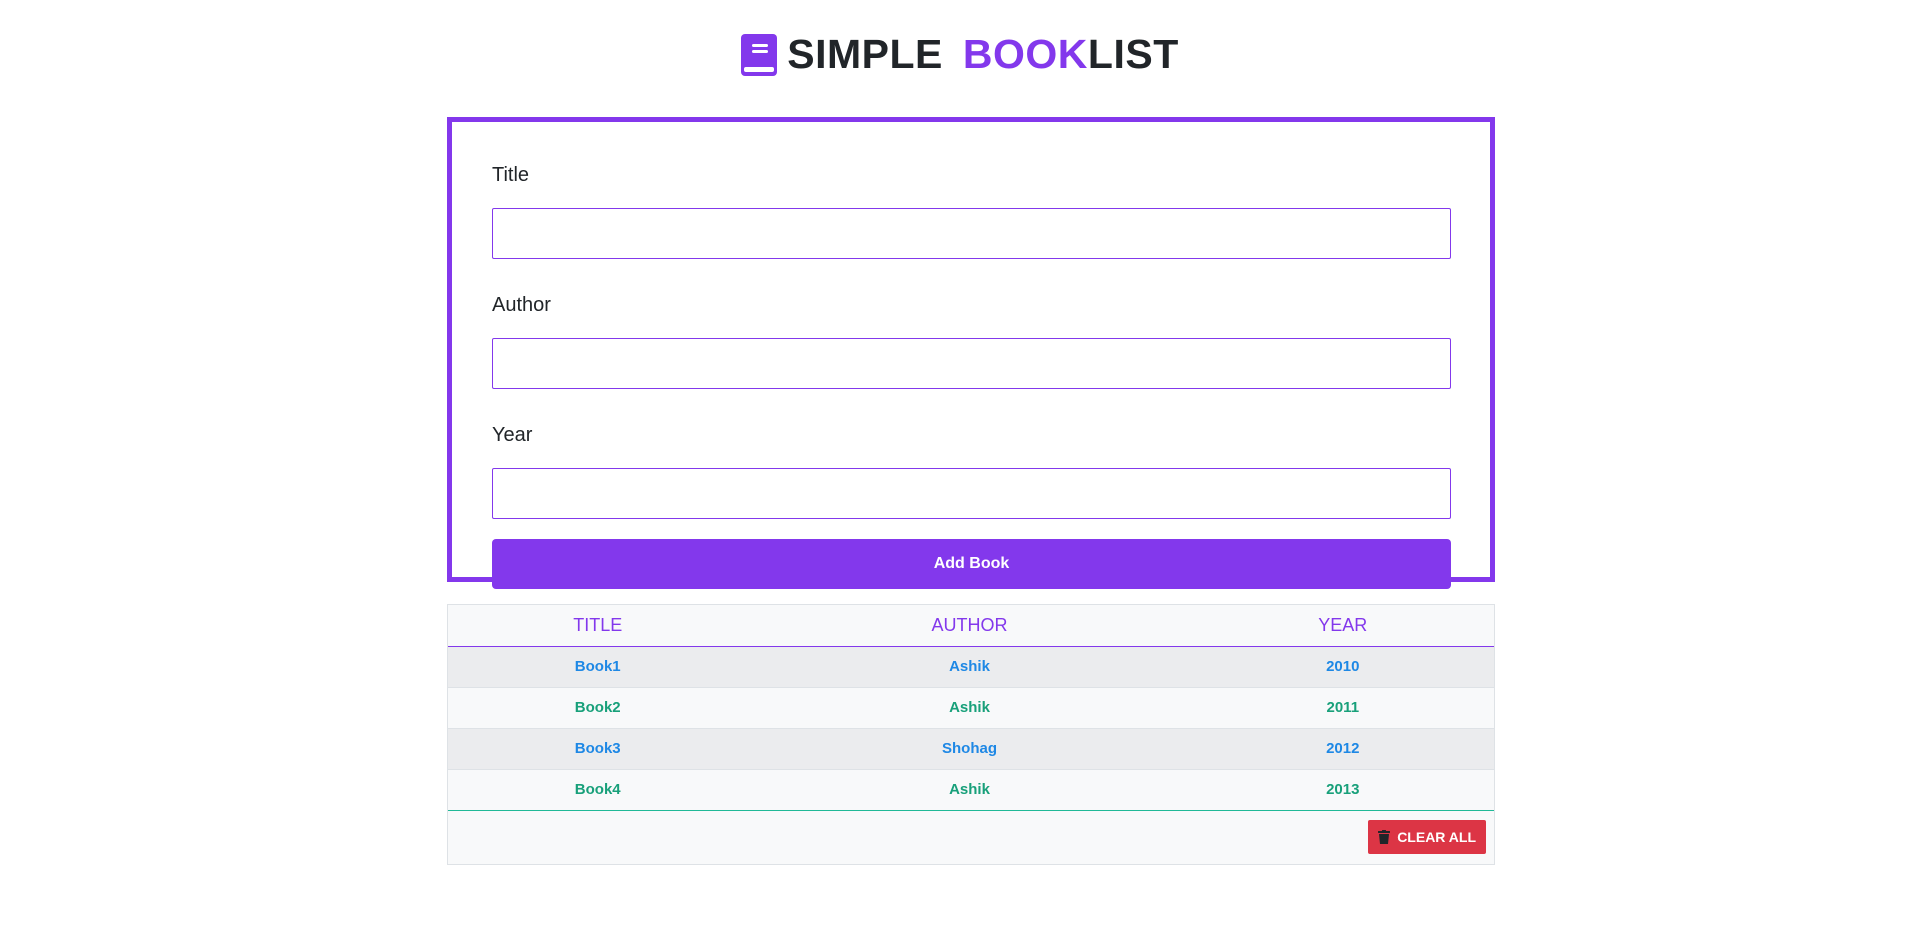 The height and width of the screenshot is (947, 1920). Describe the element at coordinates (971, 233) in the screenshot. I see `title-input` at that location.